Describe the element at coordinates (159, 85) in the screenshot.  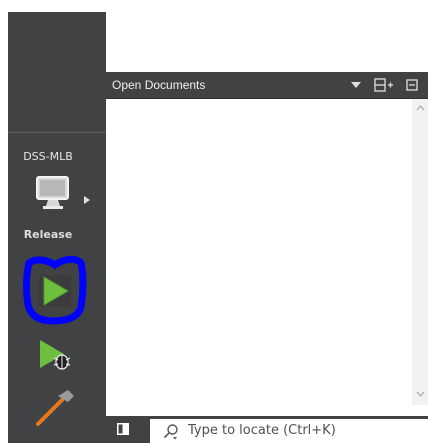
I see `open-documents-title: Open Documents` at that location.